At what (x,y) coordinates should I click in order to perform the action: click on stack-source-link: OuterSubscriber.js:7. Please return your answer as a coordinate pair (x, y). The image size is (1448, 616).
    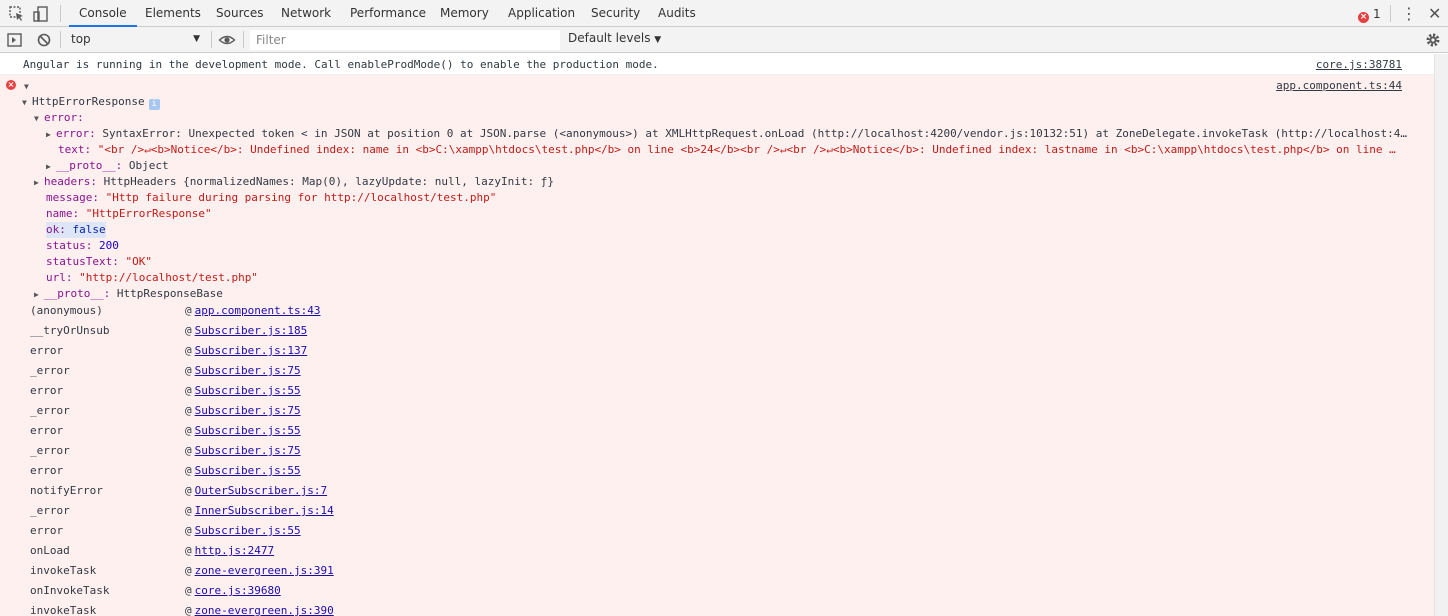
    Looking at the image, I should click on (261, 490).